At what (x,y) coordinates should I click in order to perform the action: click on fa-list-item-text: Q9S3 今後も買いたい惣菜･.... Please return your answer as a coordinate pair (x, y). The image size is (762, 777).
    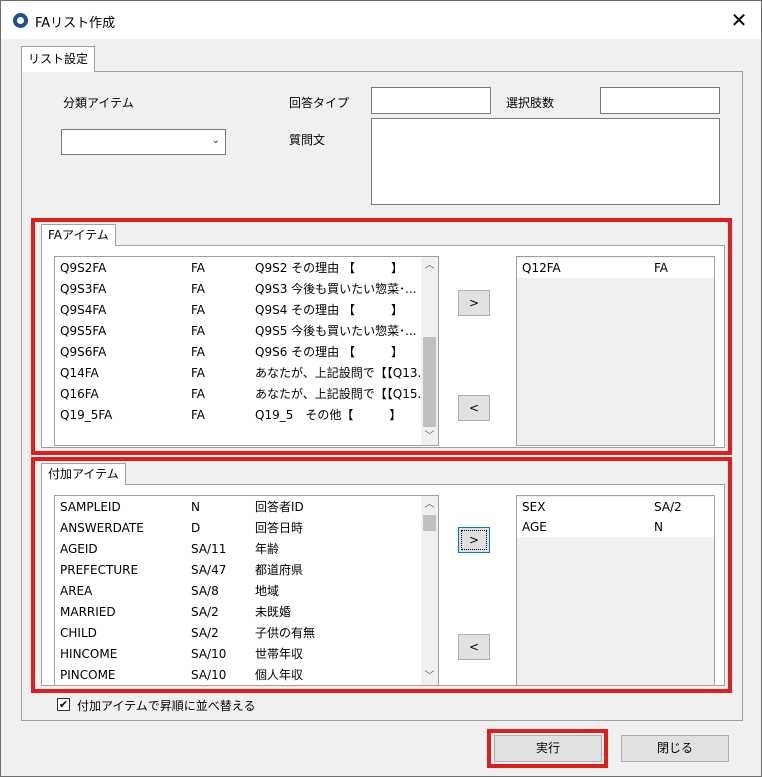
    Looking at the image, I should click on (336, 289).